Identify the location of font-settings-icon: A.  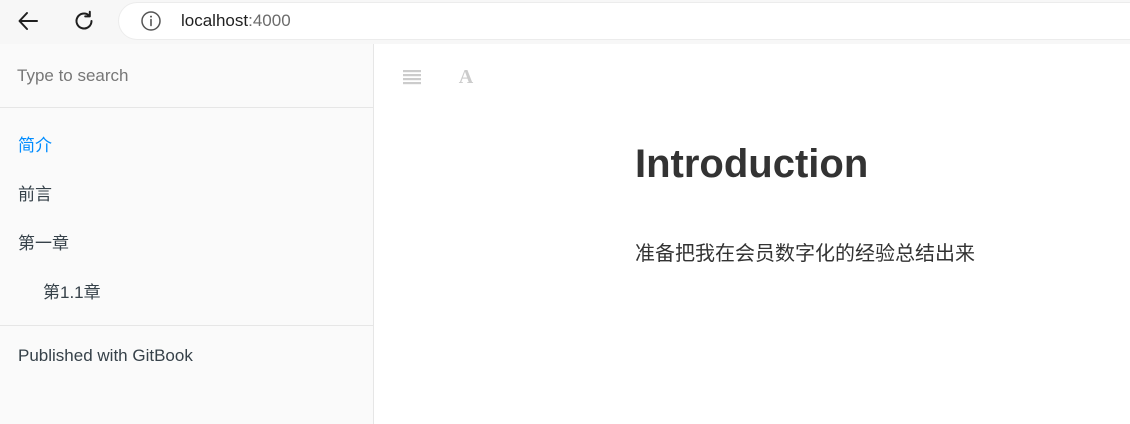
(466, 76).